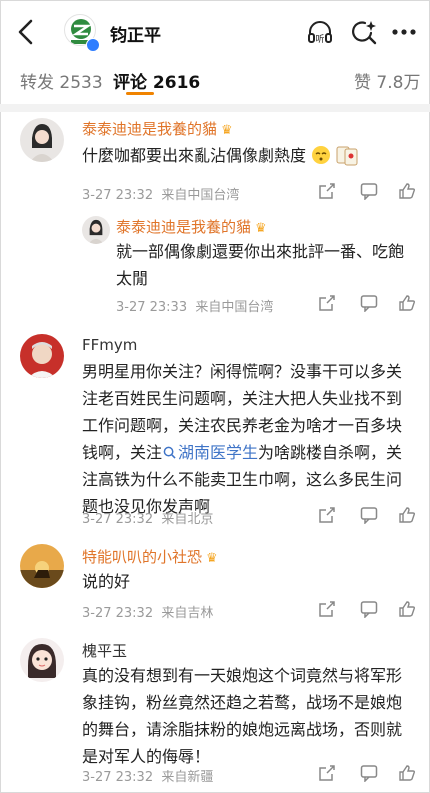  Describe the element at coordinates (215, 32) in the screenshot. I see `top-bar: 钧正平 听` at that location.